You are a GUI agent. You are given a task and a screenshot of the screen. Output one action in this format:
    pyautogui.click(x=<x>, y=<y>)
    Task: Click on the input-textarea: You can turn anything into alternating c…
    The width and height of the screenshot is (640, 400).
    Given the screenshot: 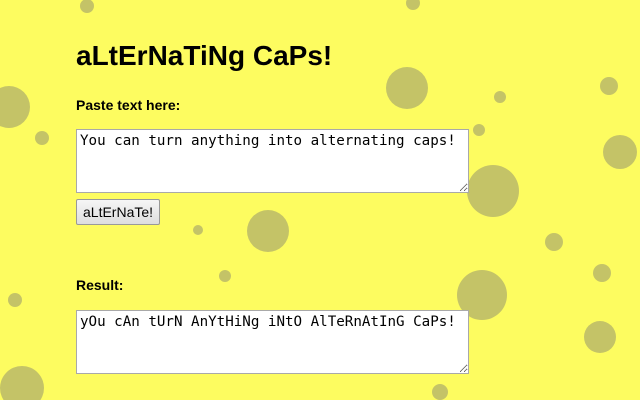 What is the action you would take?
    pyautogui.click(x=272, y=161)
    